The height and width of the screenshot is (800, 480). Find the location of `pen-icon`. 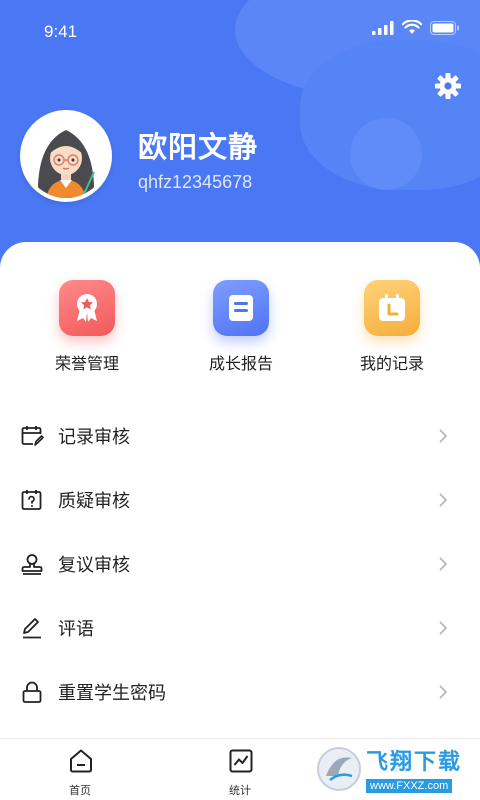

pen-icon is located at coordinates (32, 628).